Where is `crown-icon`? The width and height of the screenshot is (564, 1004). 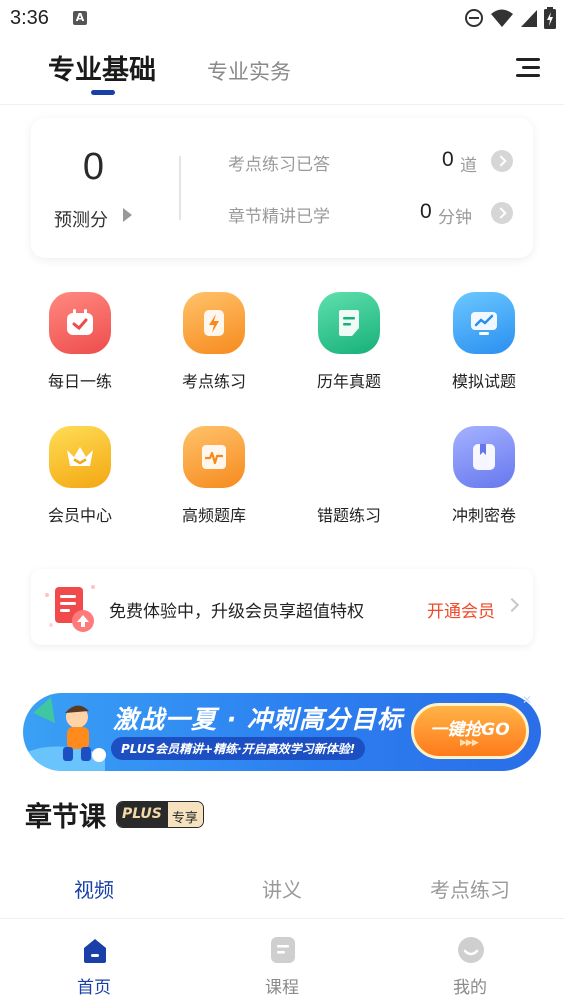 crown-icon is located at coordinates (80, 457).